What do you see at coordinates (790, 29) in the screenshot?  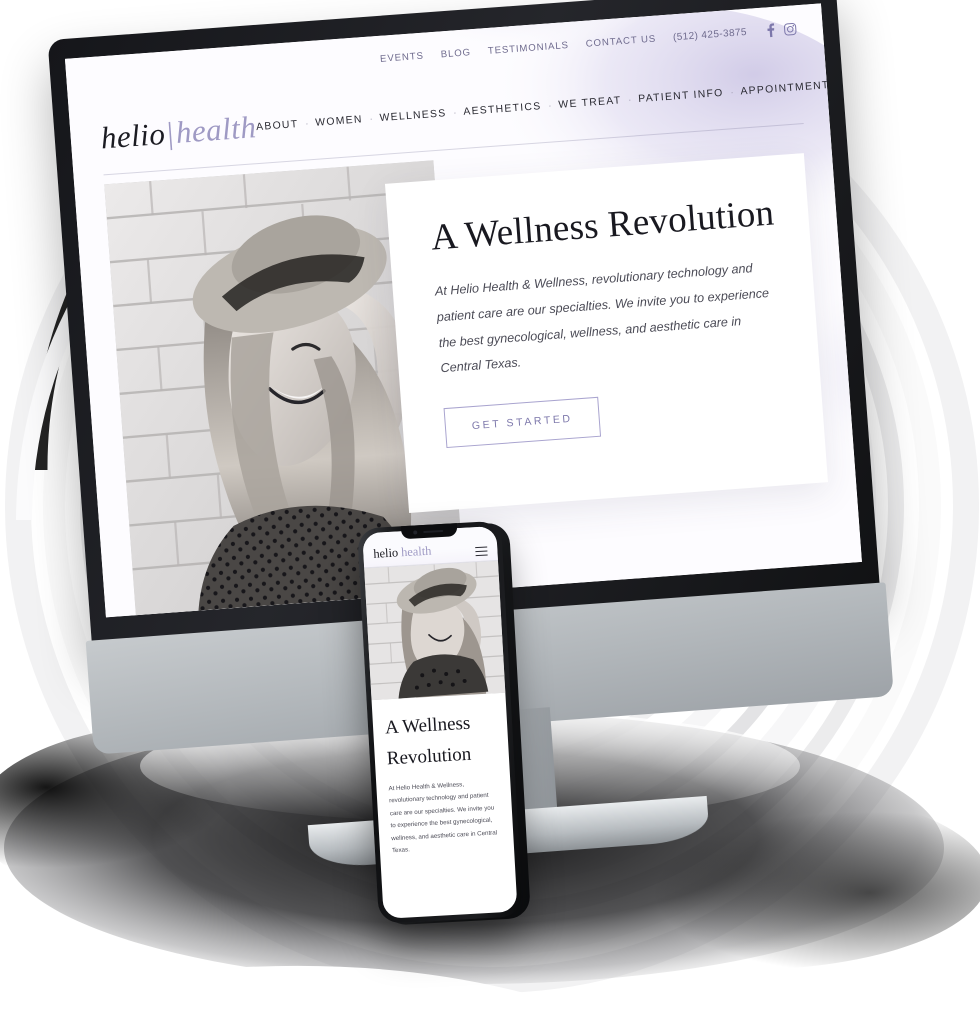 I see `instagram-icon` at bounding box center [790, 29].